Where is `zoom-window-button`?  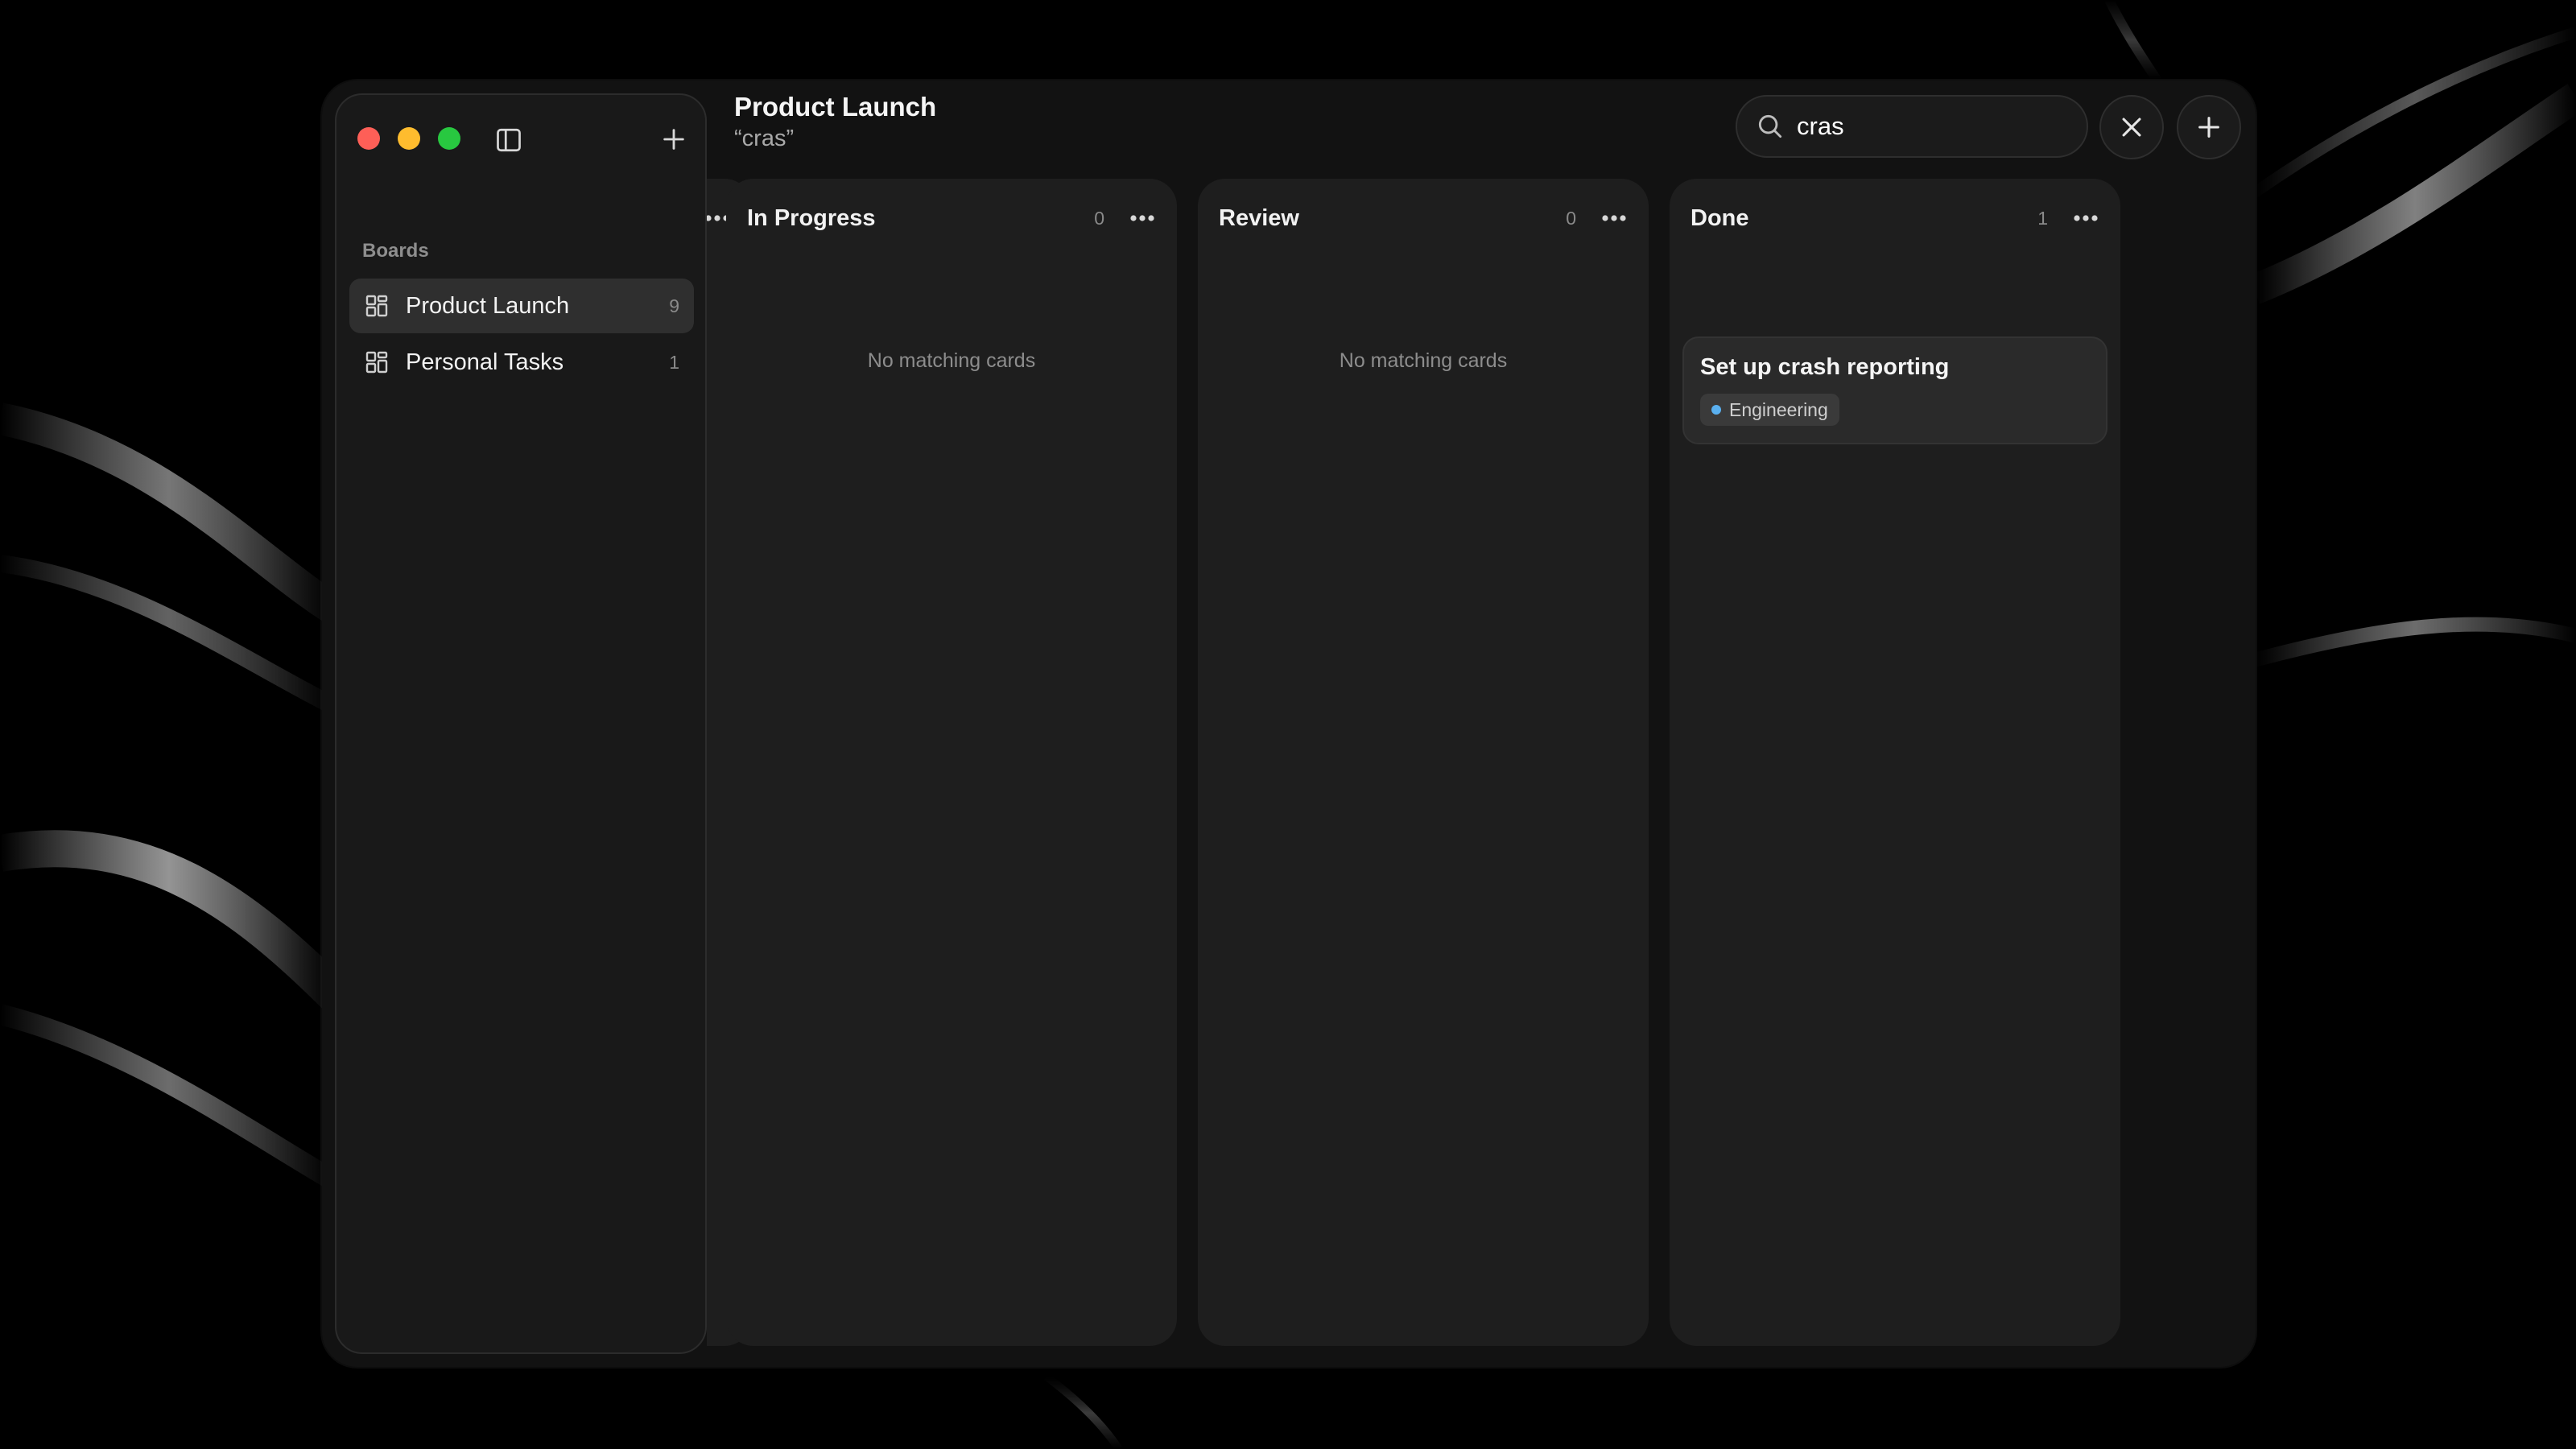 zoom-window-button is located at coordinates (449, 138).